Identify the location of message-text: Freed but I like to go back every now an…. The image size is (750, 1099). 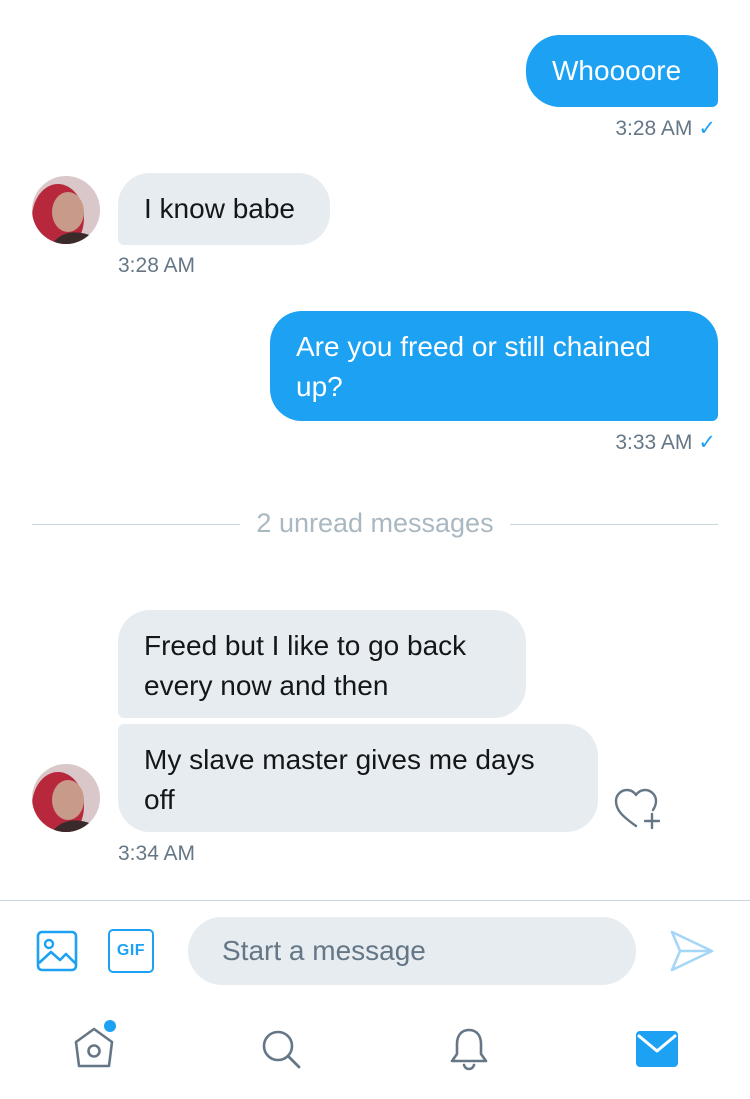
(305, 665).